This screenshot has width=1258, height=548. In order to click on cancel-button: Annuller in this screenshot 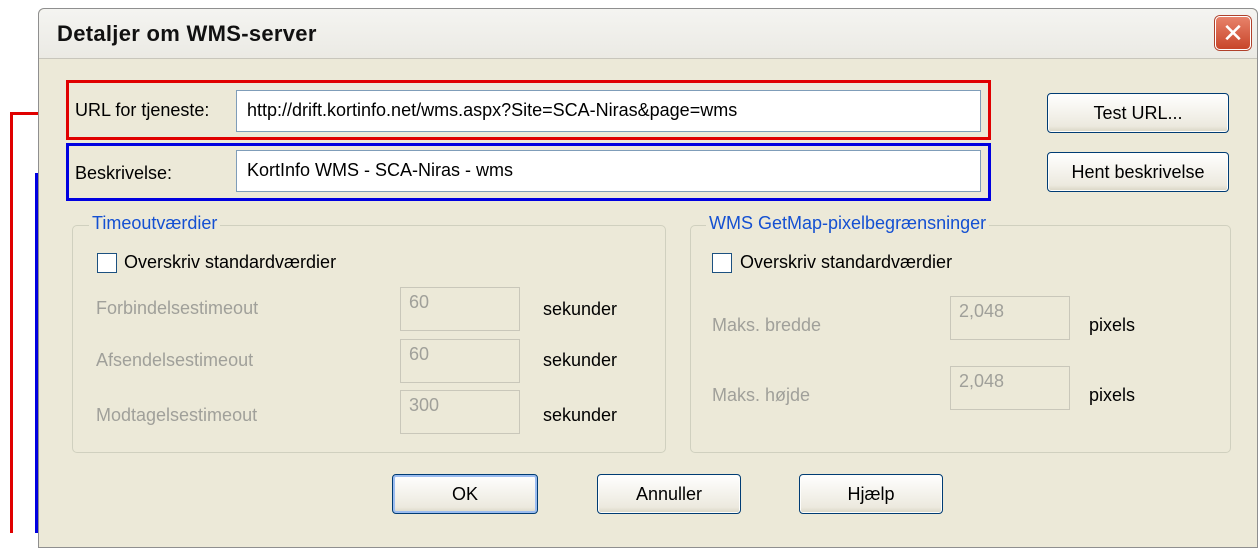, I will do `click(669, 494)`.